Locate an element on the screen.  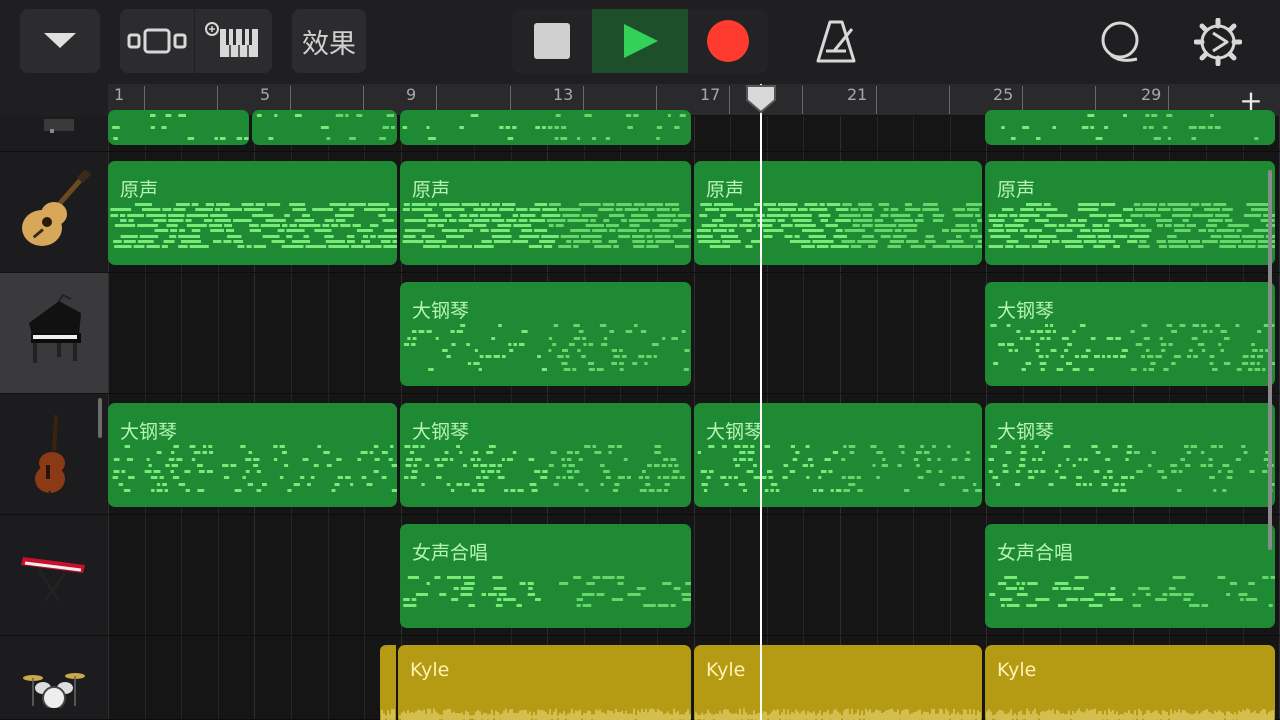
track-headers is located at coordinates (54, 418).